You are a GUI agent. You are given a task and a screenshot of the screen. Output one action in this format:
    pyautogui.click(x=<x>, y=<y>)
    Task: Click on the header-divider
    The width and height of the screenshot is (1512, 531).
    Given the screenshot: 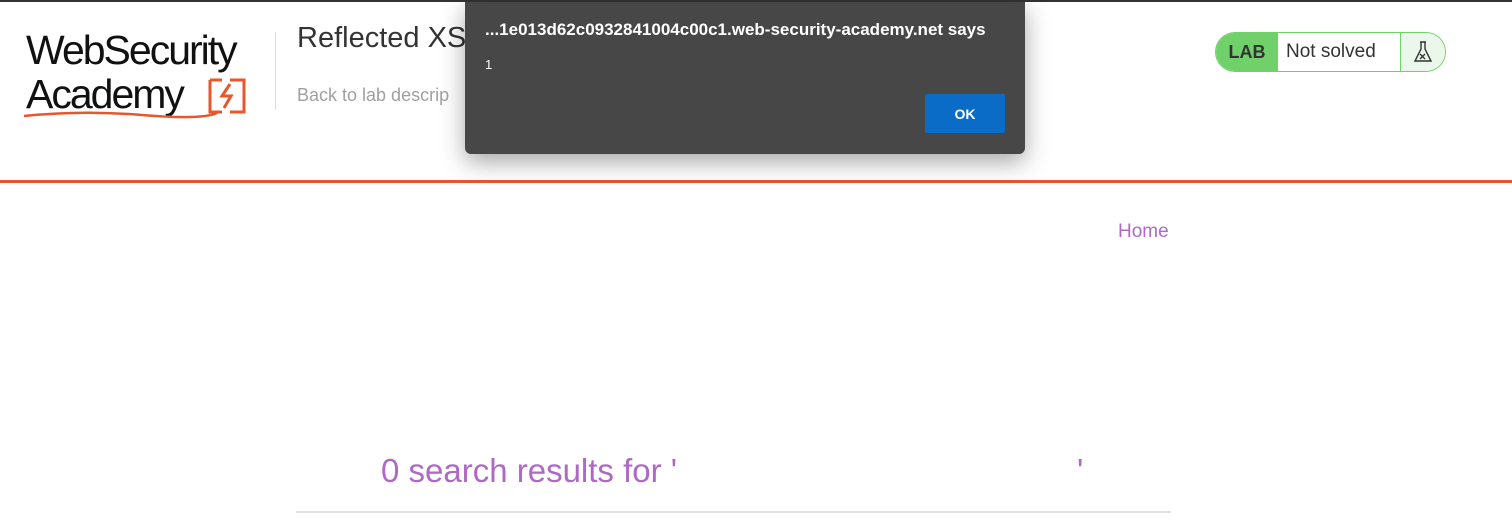 What is the action you would take?
    pyautogui.click(x=275, y=71)
    